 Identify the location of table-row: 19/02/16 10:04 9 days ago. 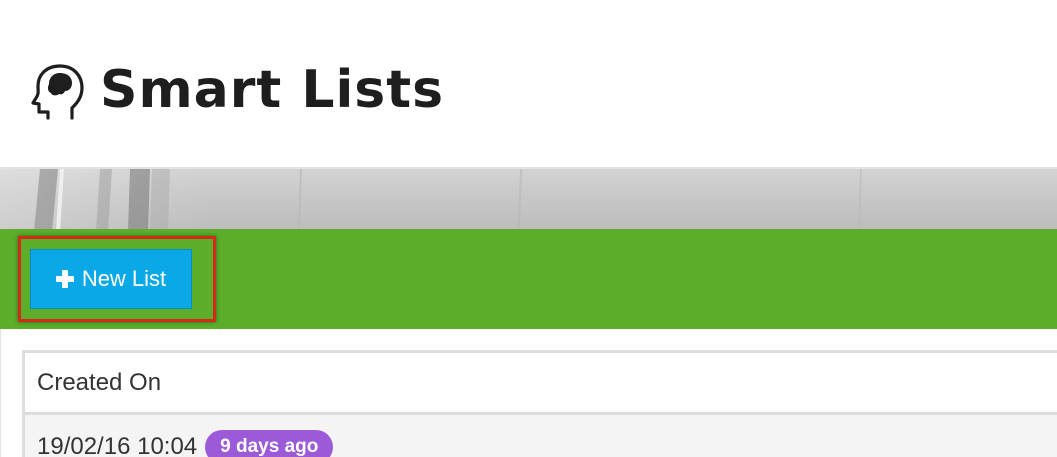
(541, 436).